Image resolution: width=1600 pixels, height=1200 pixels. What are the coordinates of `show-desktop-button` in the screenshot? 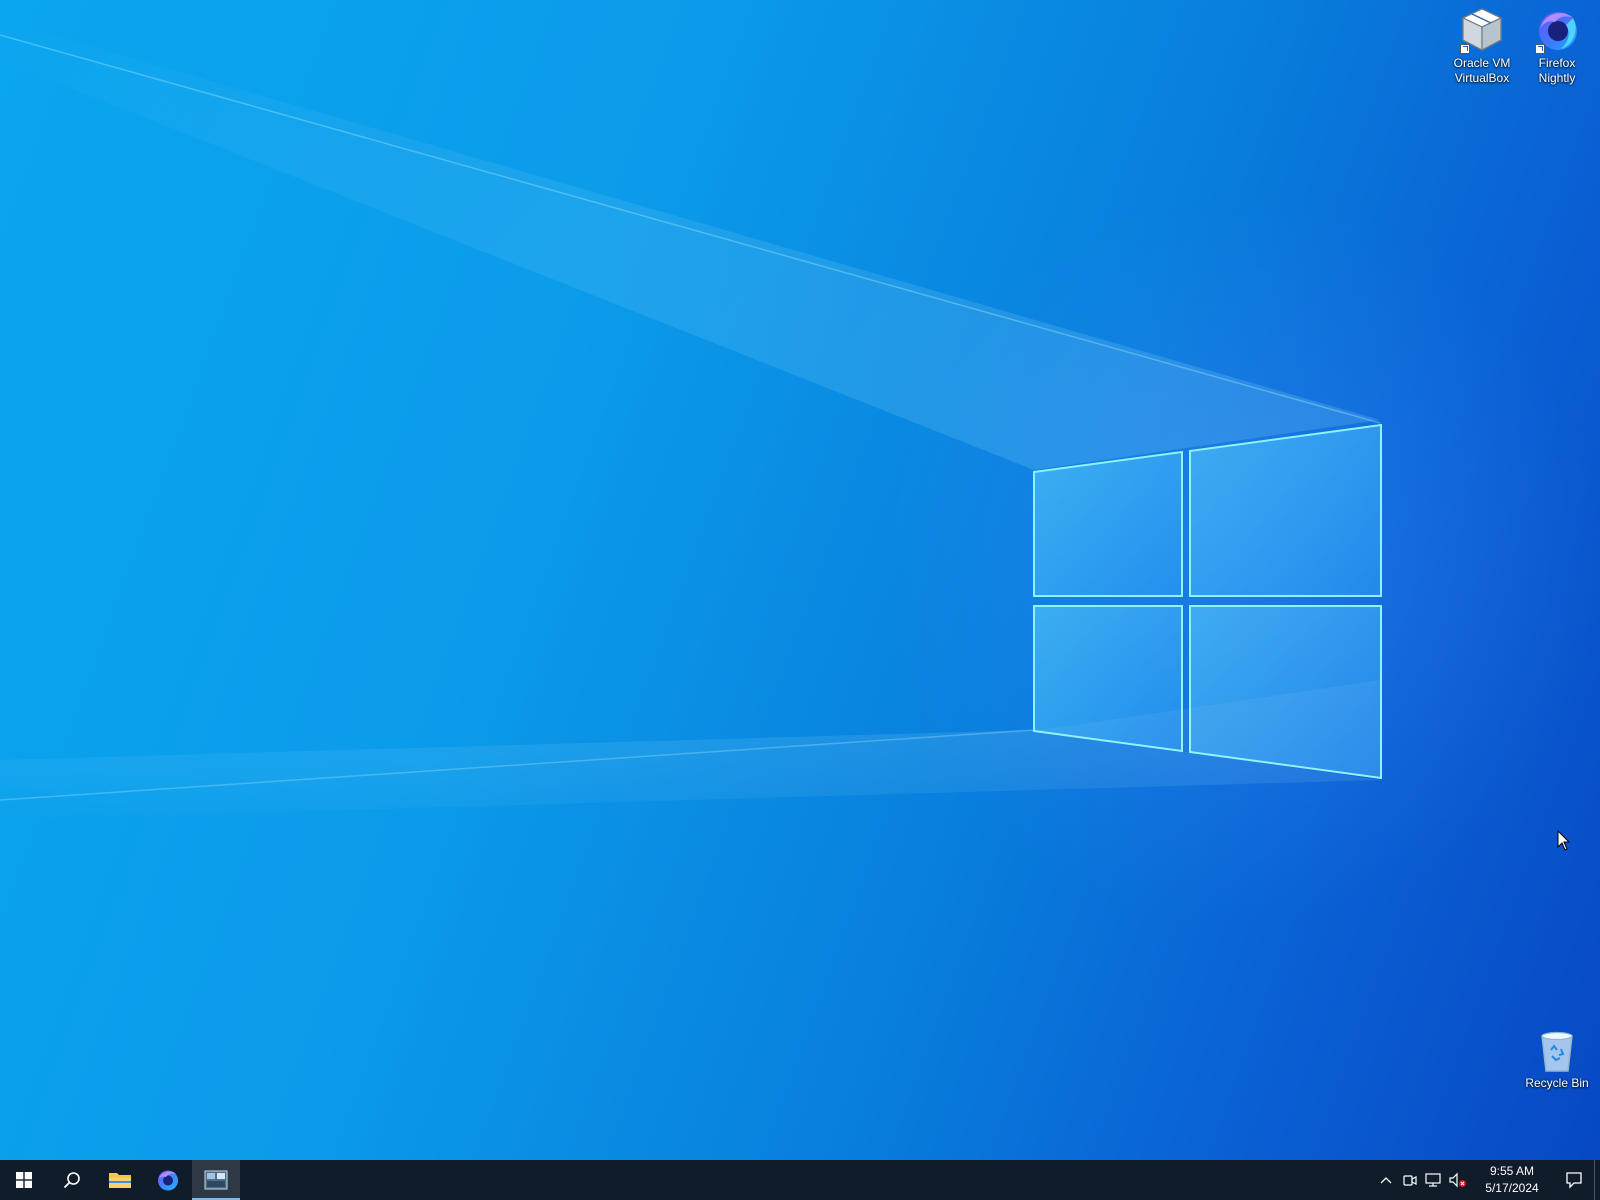 It's located at (1597, 1180).